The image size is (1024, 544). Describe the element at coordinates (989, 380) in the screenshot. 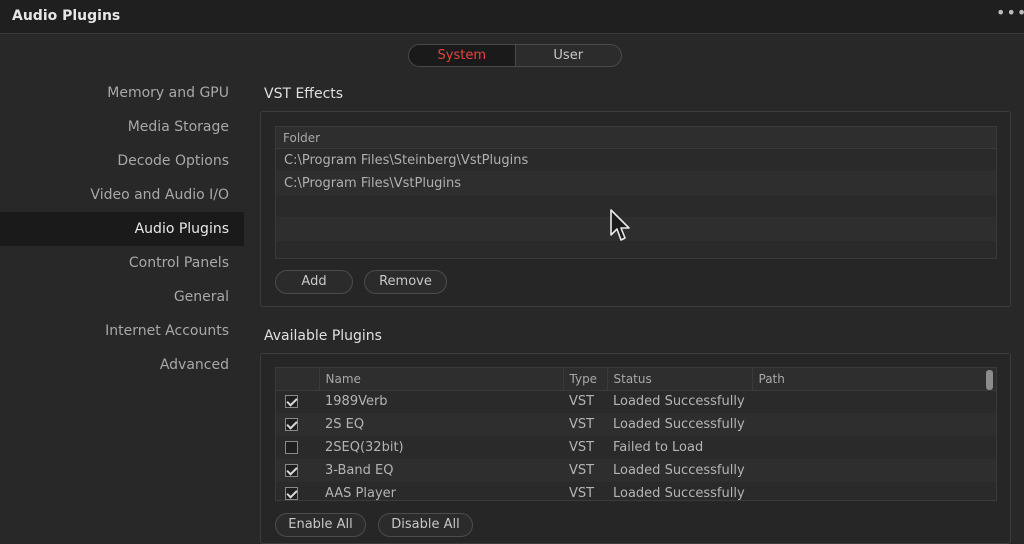

I see `plugins-scrollbar` at that location.